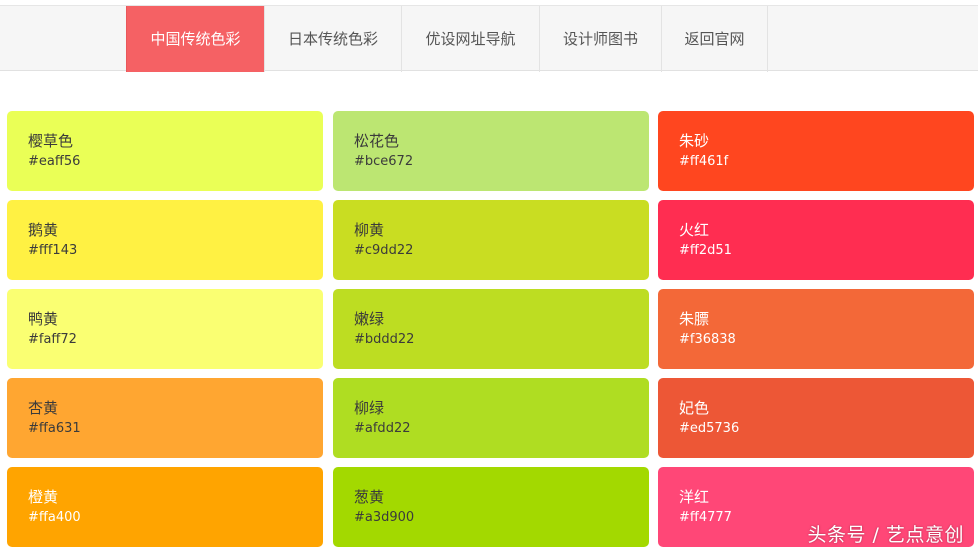 The height and width of the screenshot is (553, 978). Describe the element at coordinates (54, 517) in the screenshot. I see `color-hex: #ffa400` at that location.